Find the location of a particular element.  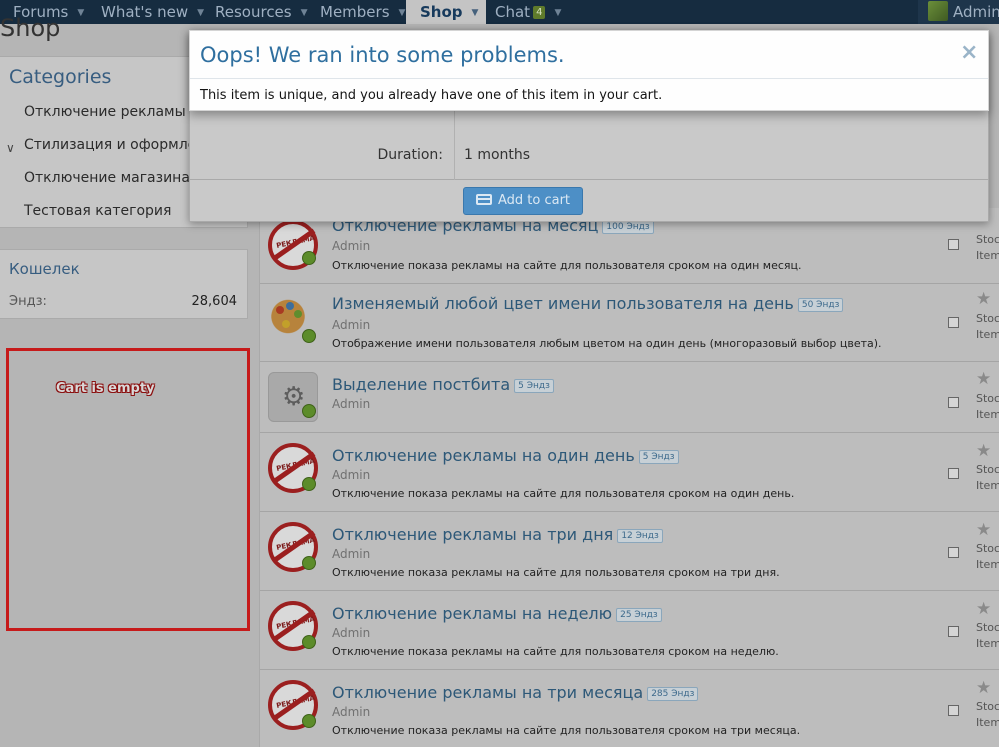

cart-empty-text: Cart is empty is located at coordinates (105, 388).